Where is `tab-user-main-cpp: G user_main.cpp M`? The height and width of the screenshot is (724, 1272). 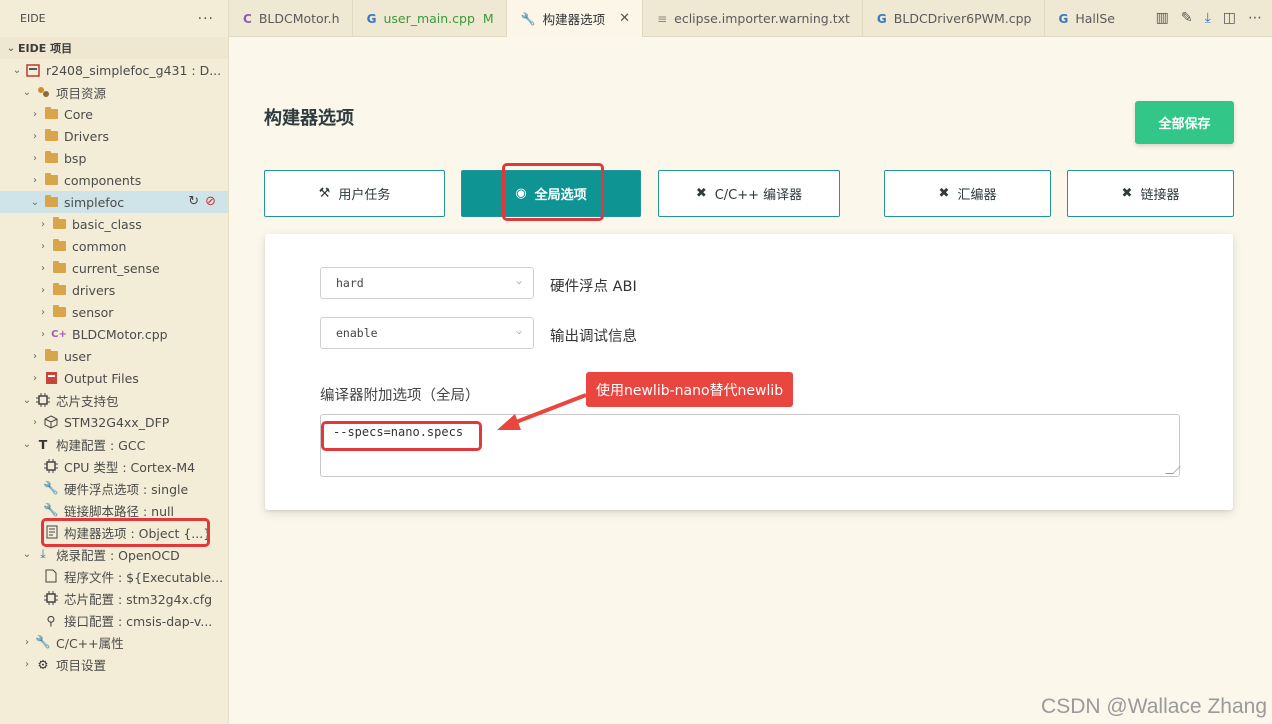 tab-user-main-cpp: G user_main.cpp M is located at coordinates (430, 18).